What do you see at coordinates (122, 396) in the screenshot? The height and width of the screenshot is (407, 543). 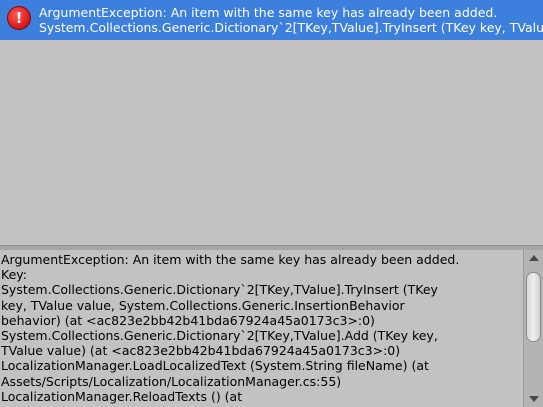 I see `detail-line: LocalizationManager.ReloadTexts () (at` at bounding box center [122, 396].